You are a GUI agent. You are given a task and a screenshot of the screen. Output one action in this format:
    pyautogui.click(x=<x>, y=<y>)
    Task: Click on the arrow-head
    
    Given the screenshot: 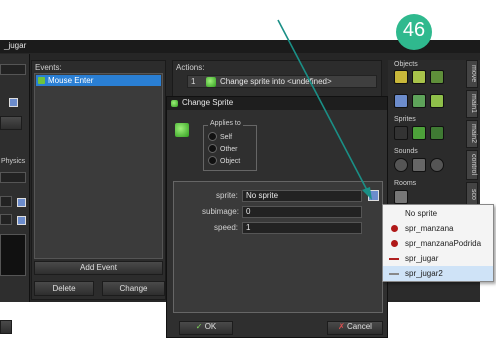 What is the action you would take?
    pyautogui.click(x=367, y=193)
    